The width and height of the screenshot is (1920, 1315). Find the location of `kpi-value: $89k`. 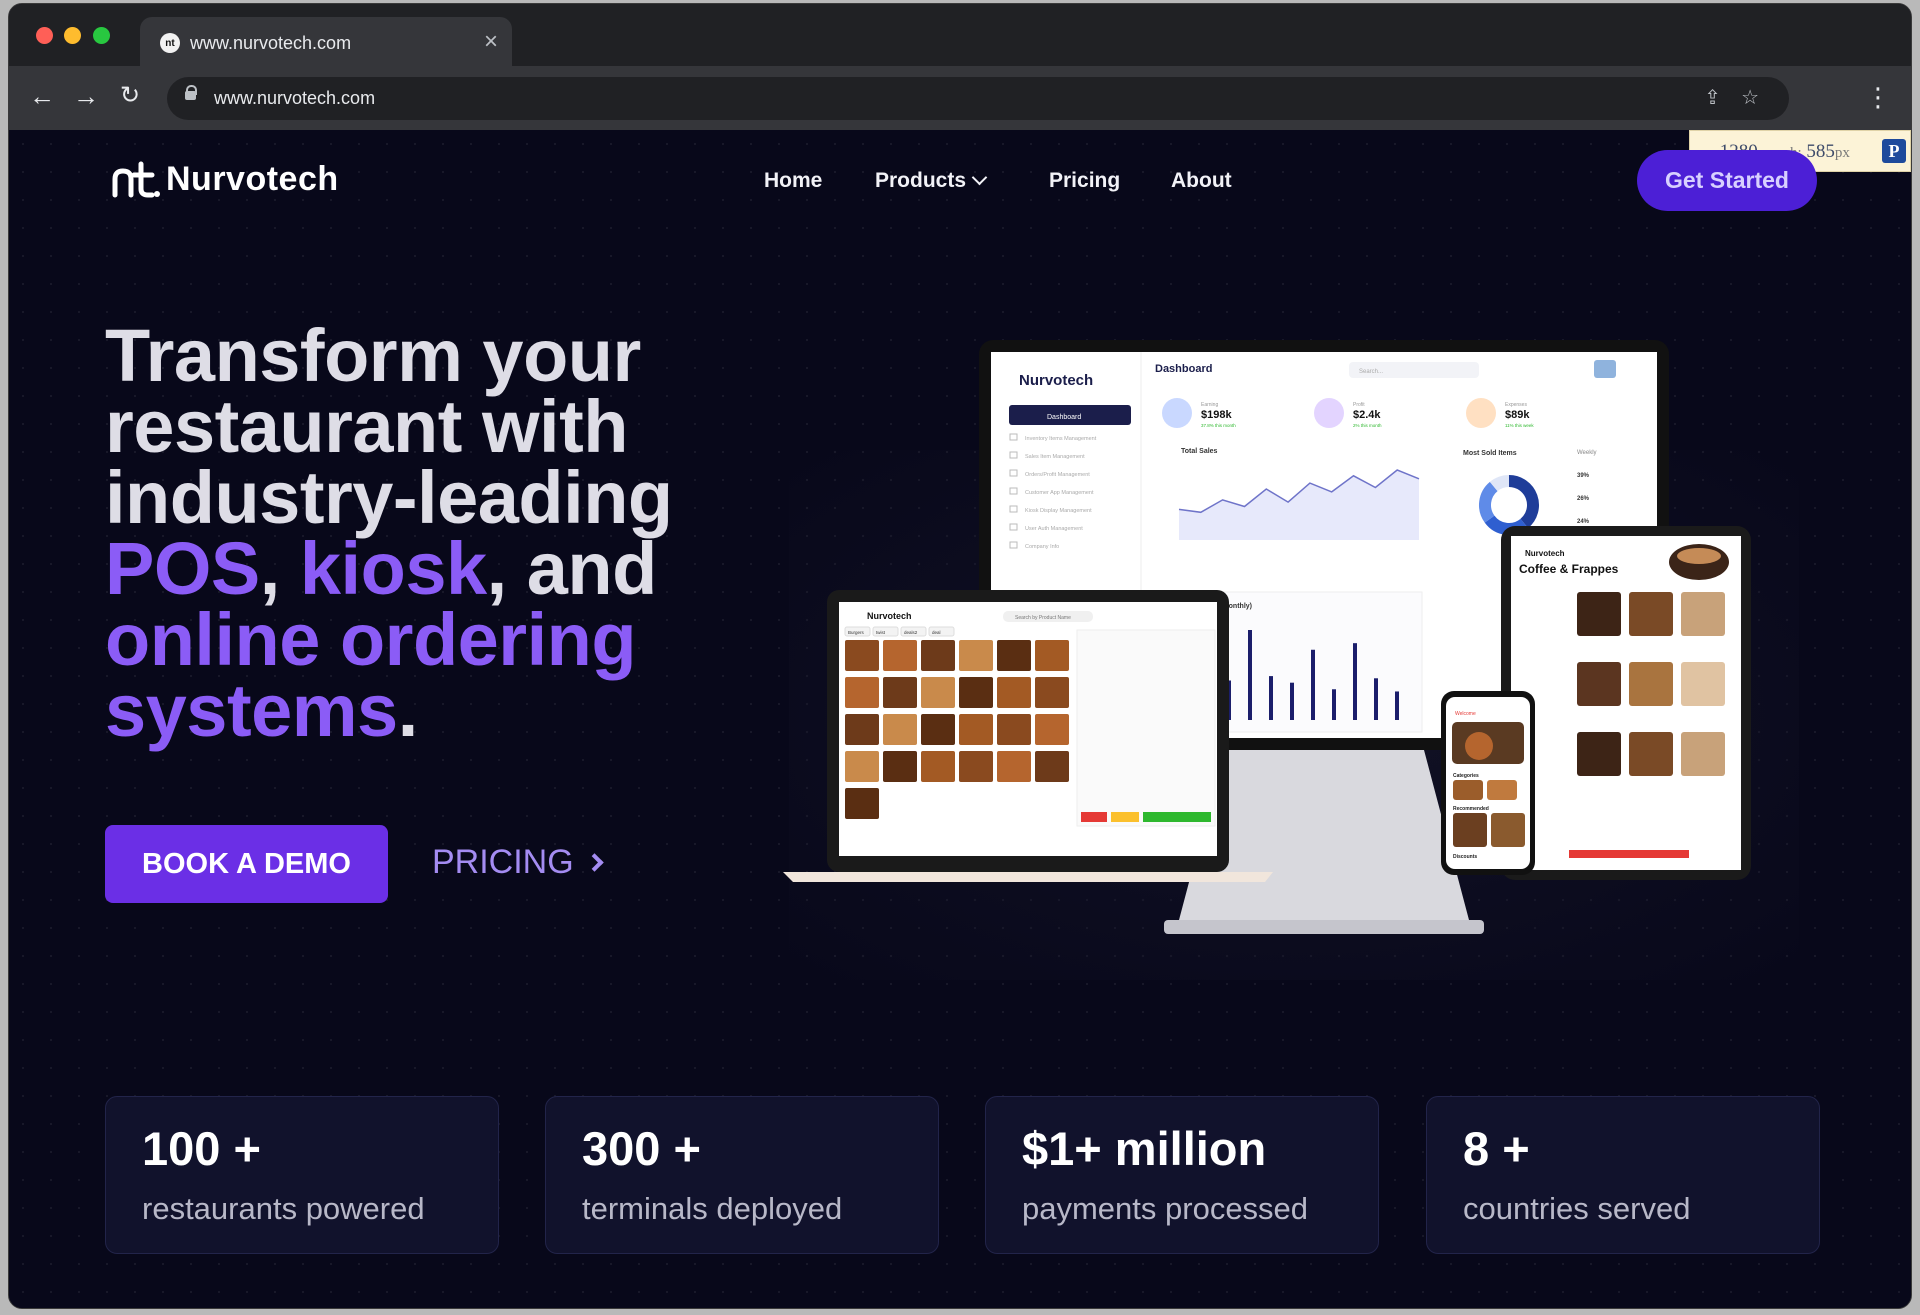

kpi-value: $89k is located at coordinates (1517, 415).